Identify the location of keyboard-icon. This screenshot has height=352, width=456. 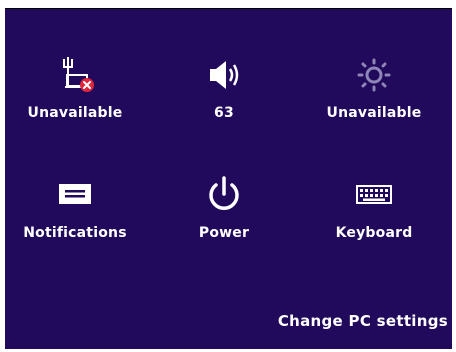
(374, 195).